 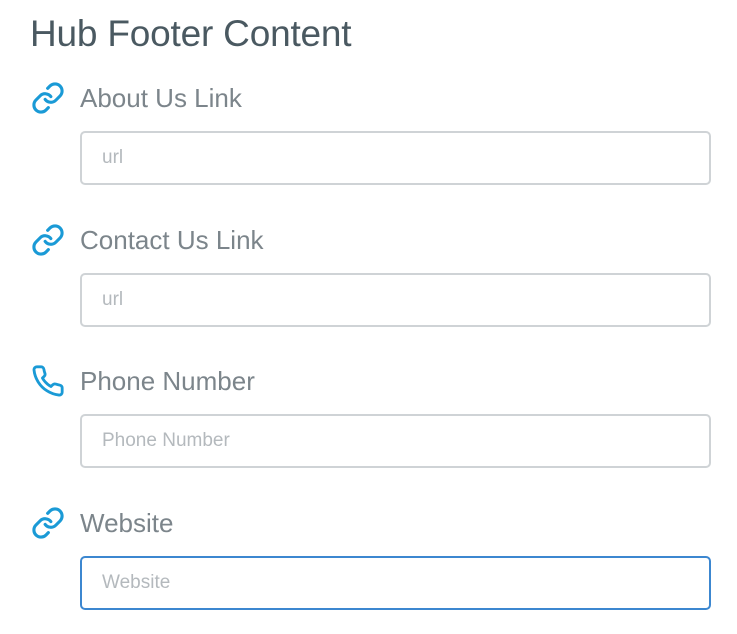 What do you see at coordinates (172, 240) in the screenshot?
I see `contact-us-link-label: Contact Us Link` at bounding box center [172, 240].